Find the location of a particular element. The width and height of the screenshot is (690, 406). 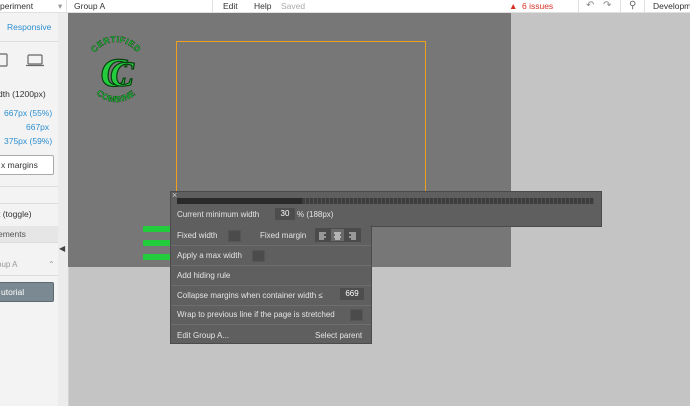

collapse-margins-label: Collapse margins when container width ≤ is located at coordinates (250, 295).